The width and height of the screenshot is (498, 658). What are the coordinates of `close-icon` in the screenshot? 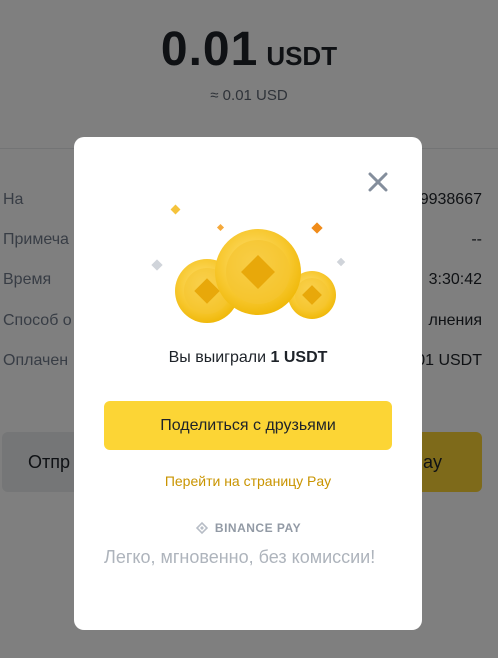 It's located at (378, 182).